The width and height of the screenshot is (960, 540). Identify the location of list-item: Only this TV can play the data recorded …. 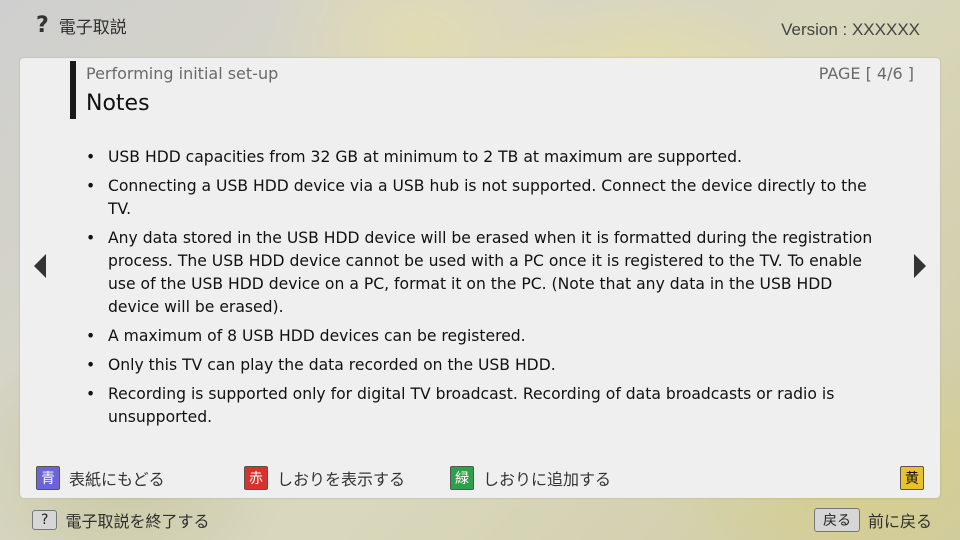
(481, 365).